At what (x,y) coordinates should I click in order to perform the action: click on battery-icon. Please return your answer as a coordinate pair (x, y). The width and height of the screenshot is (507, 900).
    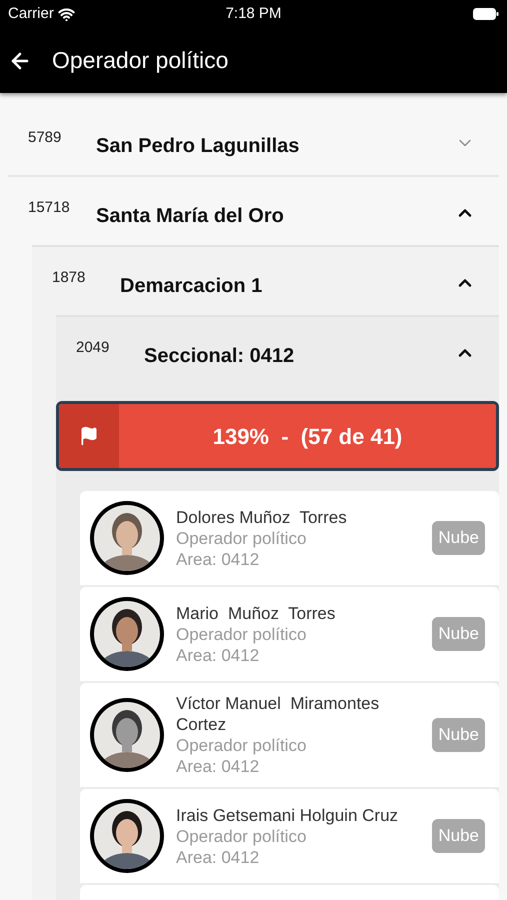
    Looking at the image, I should click on (486, 14).